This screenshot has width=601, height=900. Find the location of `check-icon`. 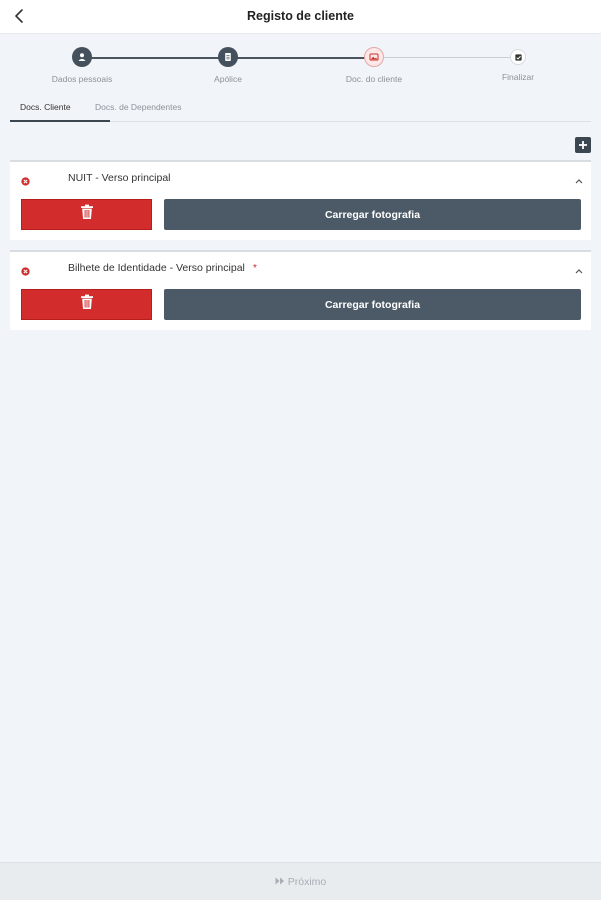

check-icon is located at coordinates (518, 57).